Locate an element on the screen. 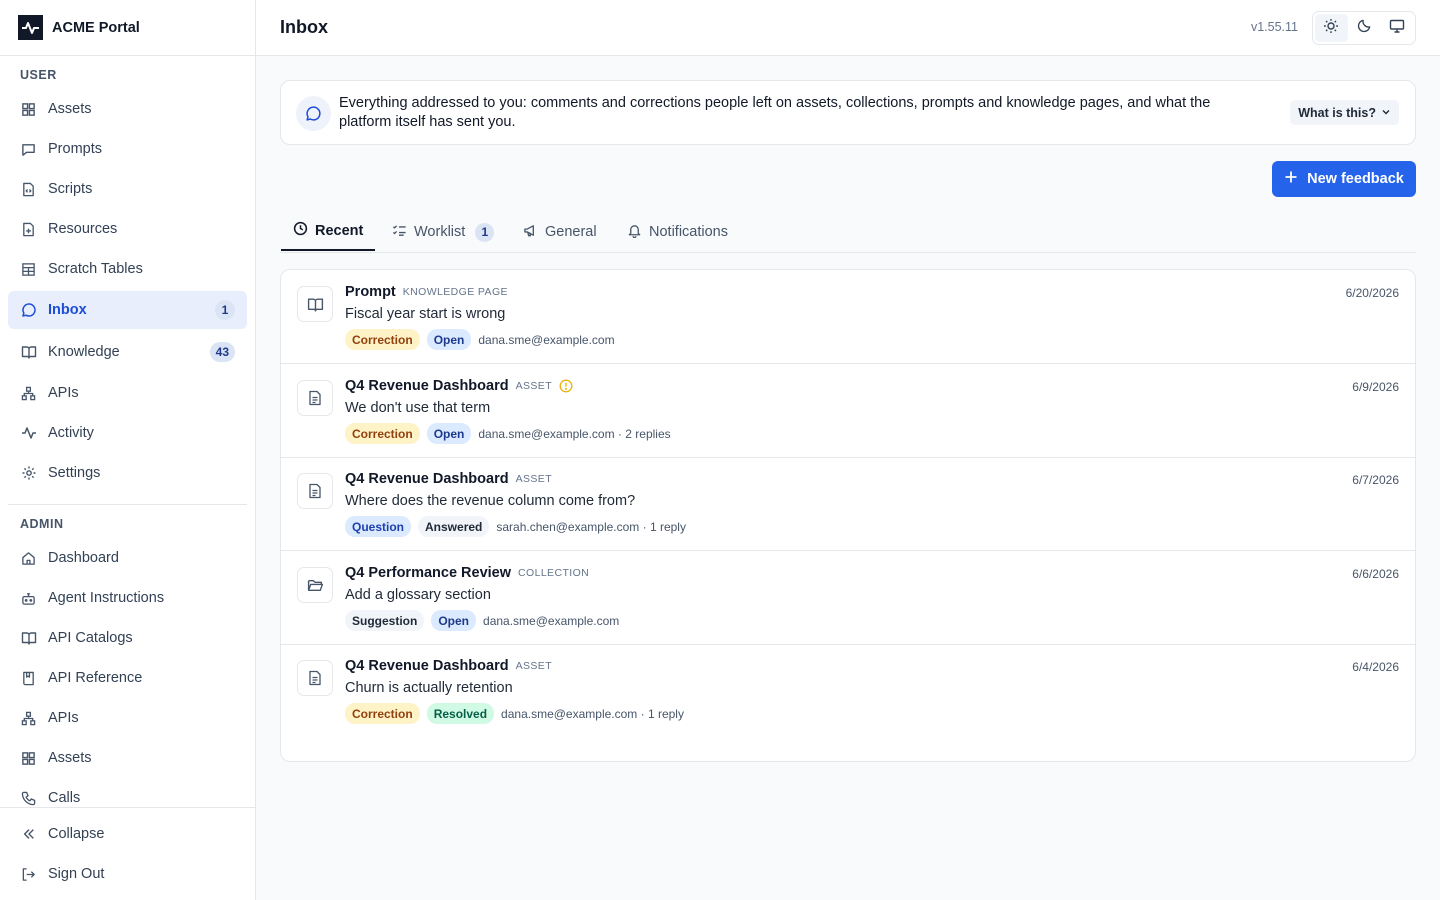  brand-name: ACME Portal is located at coordinates (96, 27).